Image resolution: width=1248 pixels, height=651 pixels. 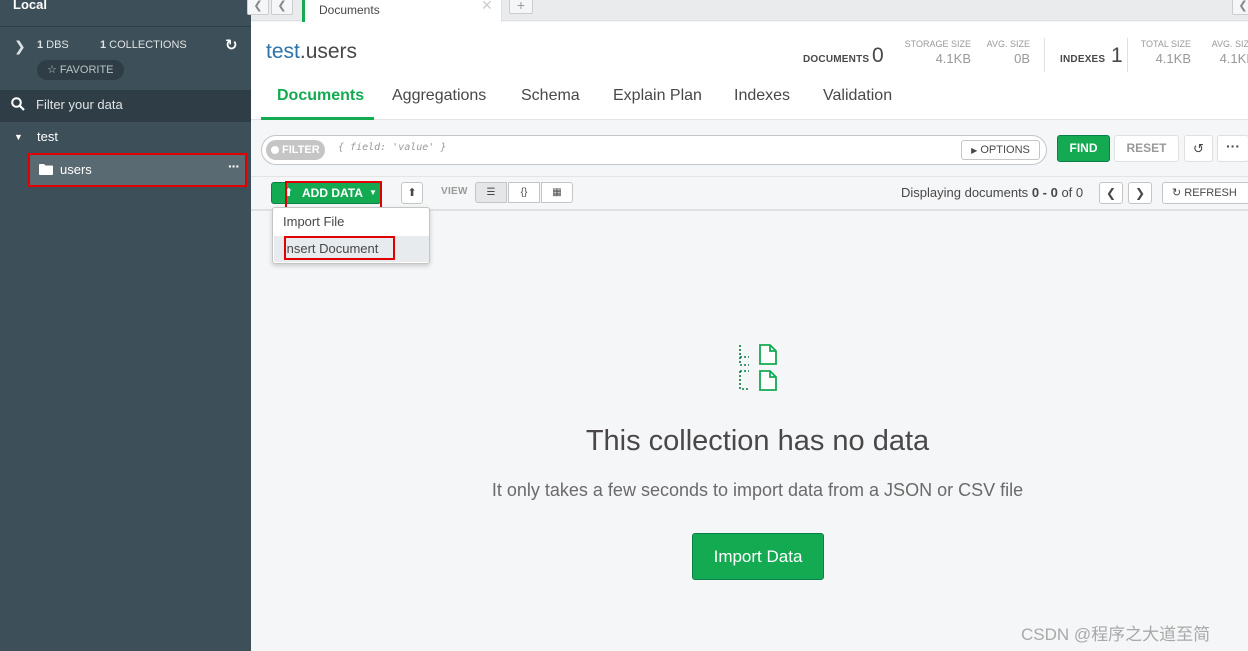 I want to click on find-button: FIND, so click(x=1083, y=148).